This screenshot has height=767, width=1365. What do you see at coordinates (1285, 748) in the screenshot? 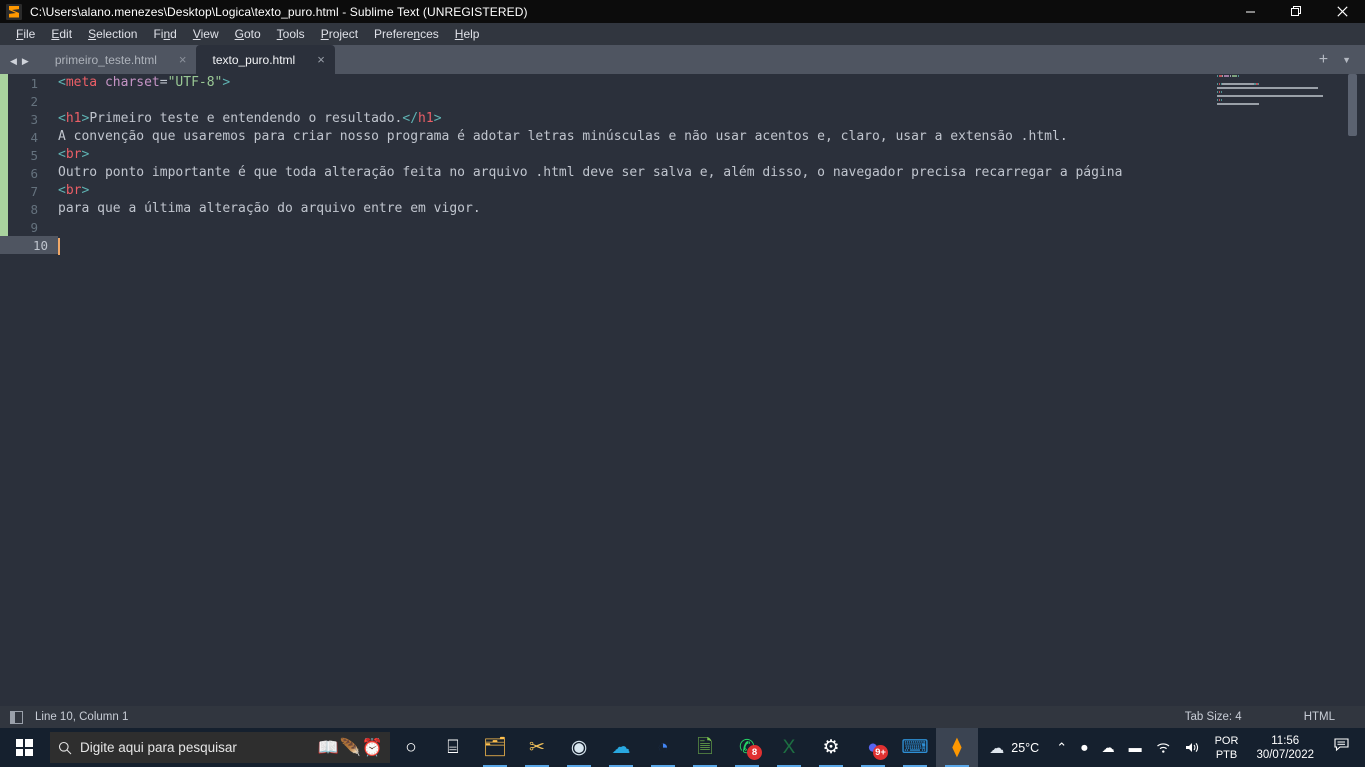
I see `clock-widget: 11:56 30/07/2022` at bounding box center [1285, 748].